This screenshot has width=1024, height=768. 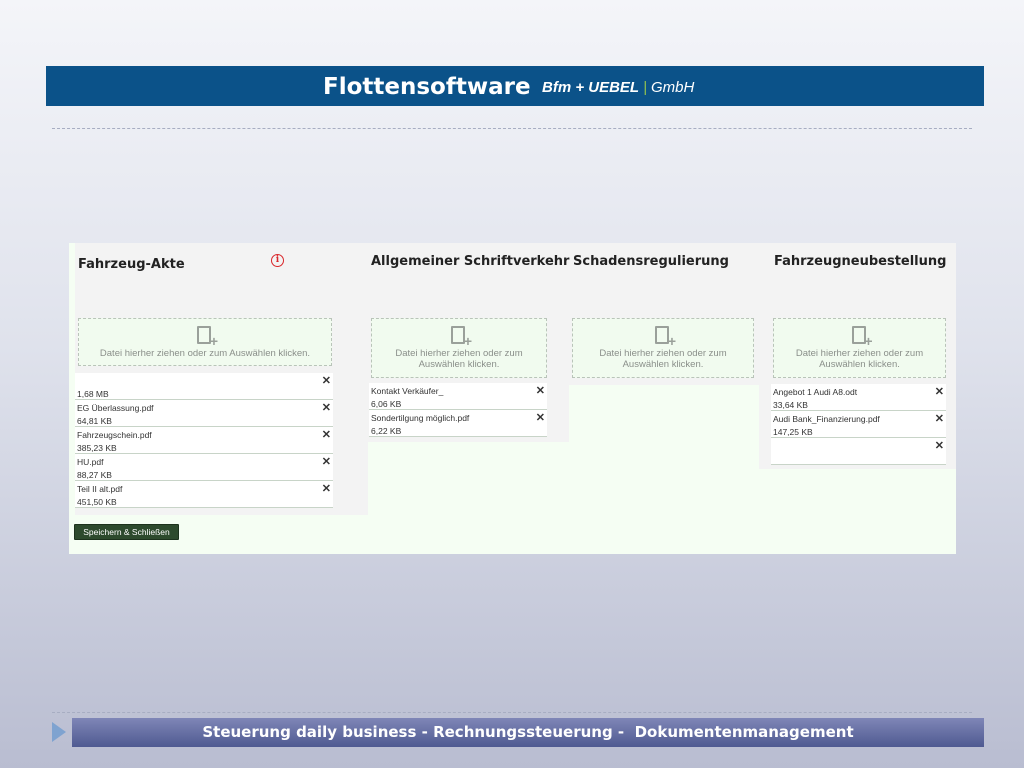 I want to click on file-size: 385,23 KB, so click(x=97, y=448).